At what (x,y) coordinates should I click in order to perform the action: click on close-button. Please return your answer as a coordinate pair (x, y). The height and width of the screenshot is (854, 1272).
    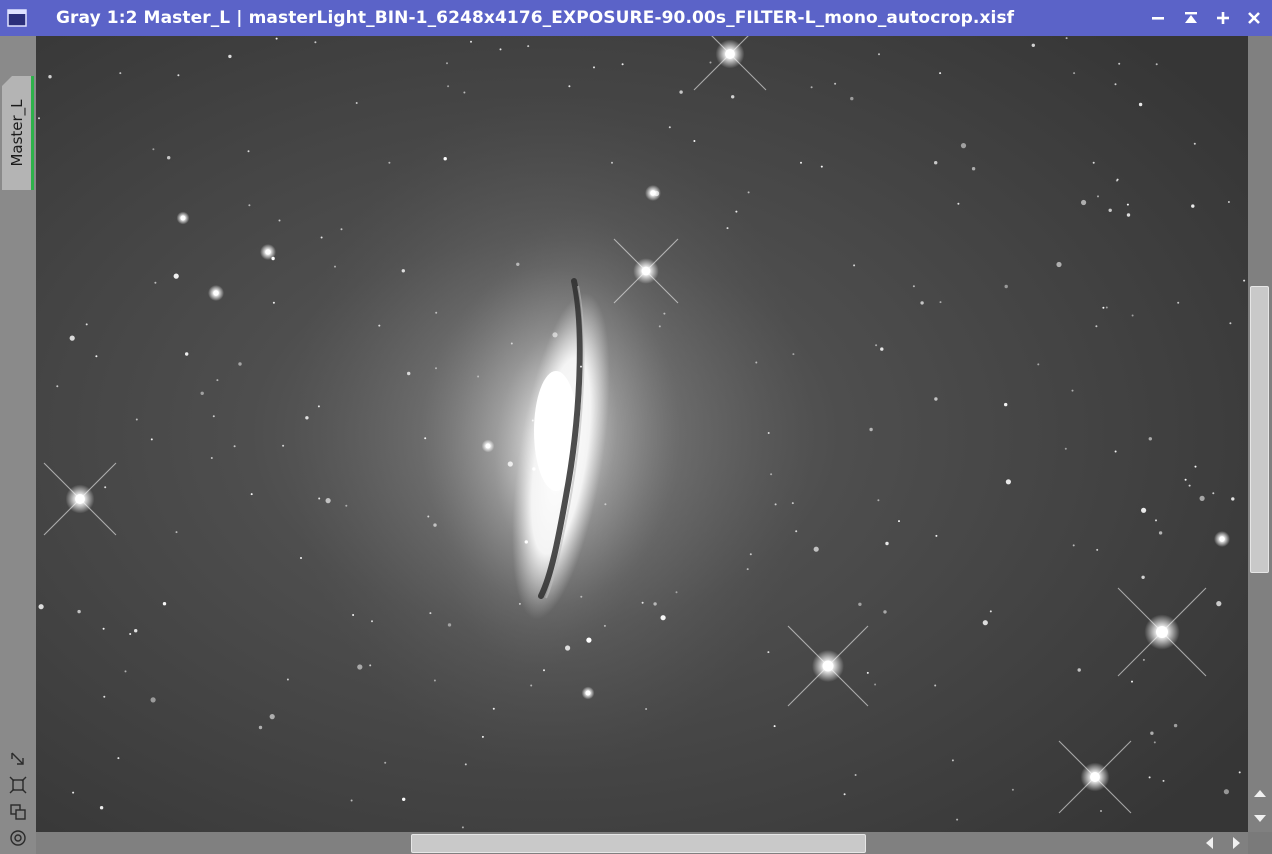
    Looking at the image, I should click on (1254, 18).